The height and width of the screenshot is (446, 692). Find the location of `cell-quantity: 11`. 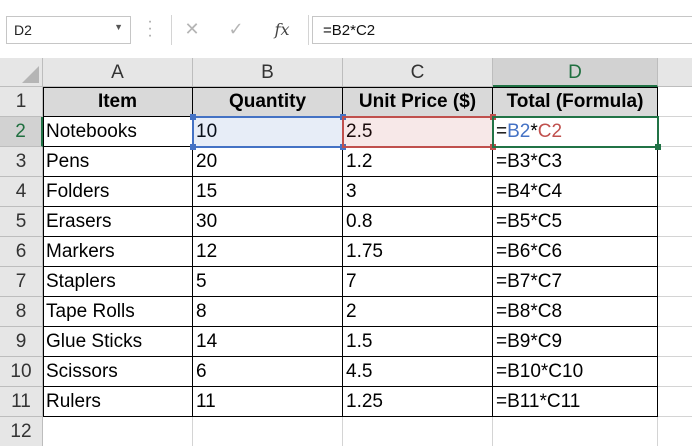

cell-quantity: 11 is located at coordinates (268, 402).